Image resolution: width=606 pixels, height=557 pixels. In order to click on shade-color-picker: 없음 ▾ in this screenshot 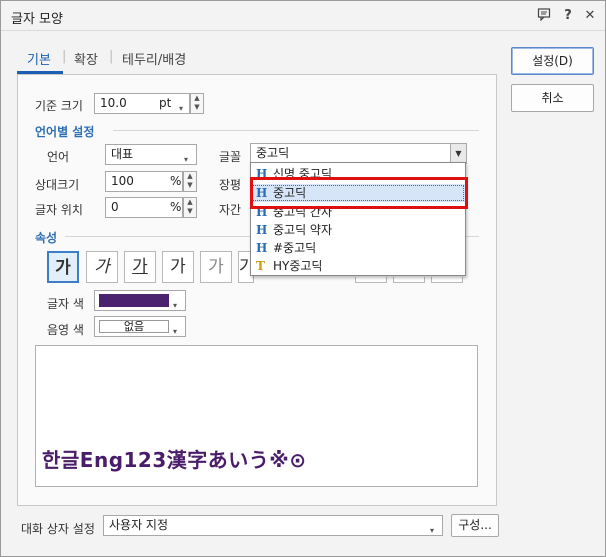, I will do `click(140, 326)`.